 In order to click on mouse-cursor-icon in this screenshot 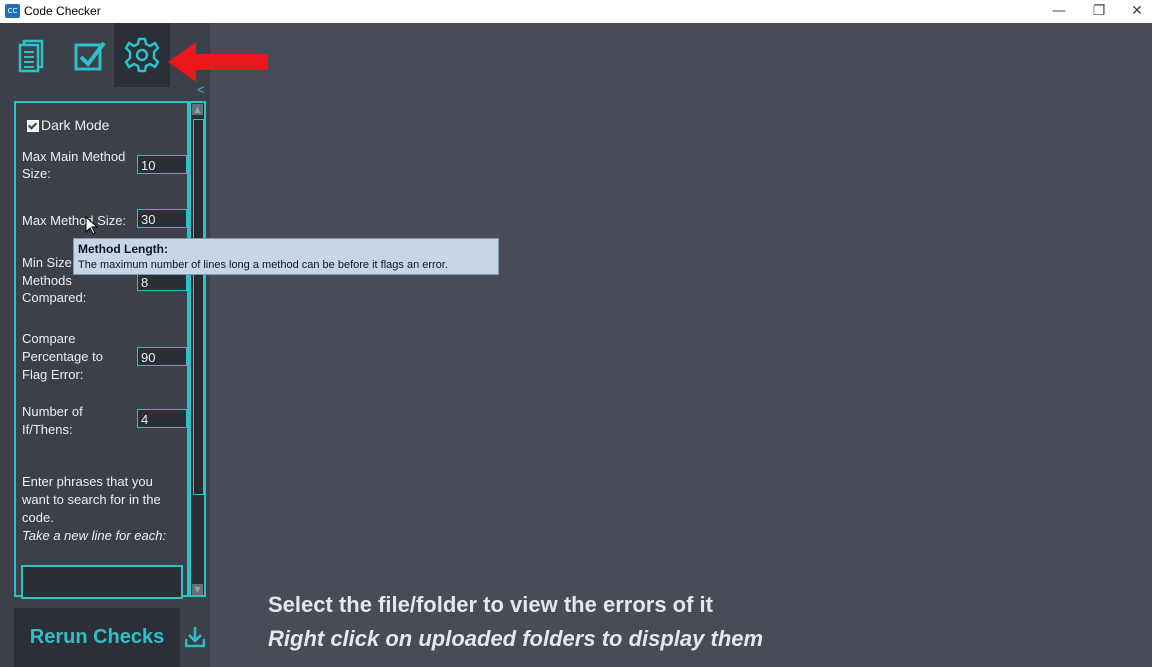, I will do `click(92, 225)`.